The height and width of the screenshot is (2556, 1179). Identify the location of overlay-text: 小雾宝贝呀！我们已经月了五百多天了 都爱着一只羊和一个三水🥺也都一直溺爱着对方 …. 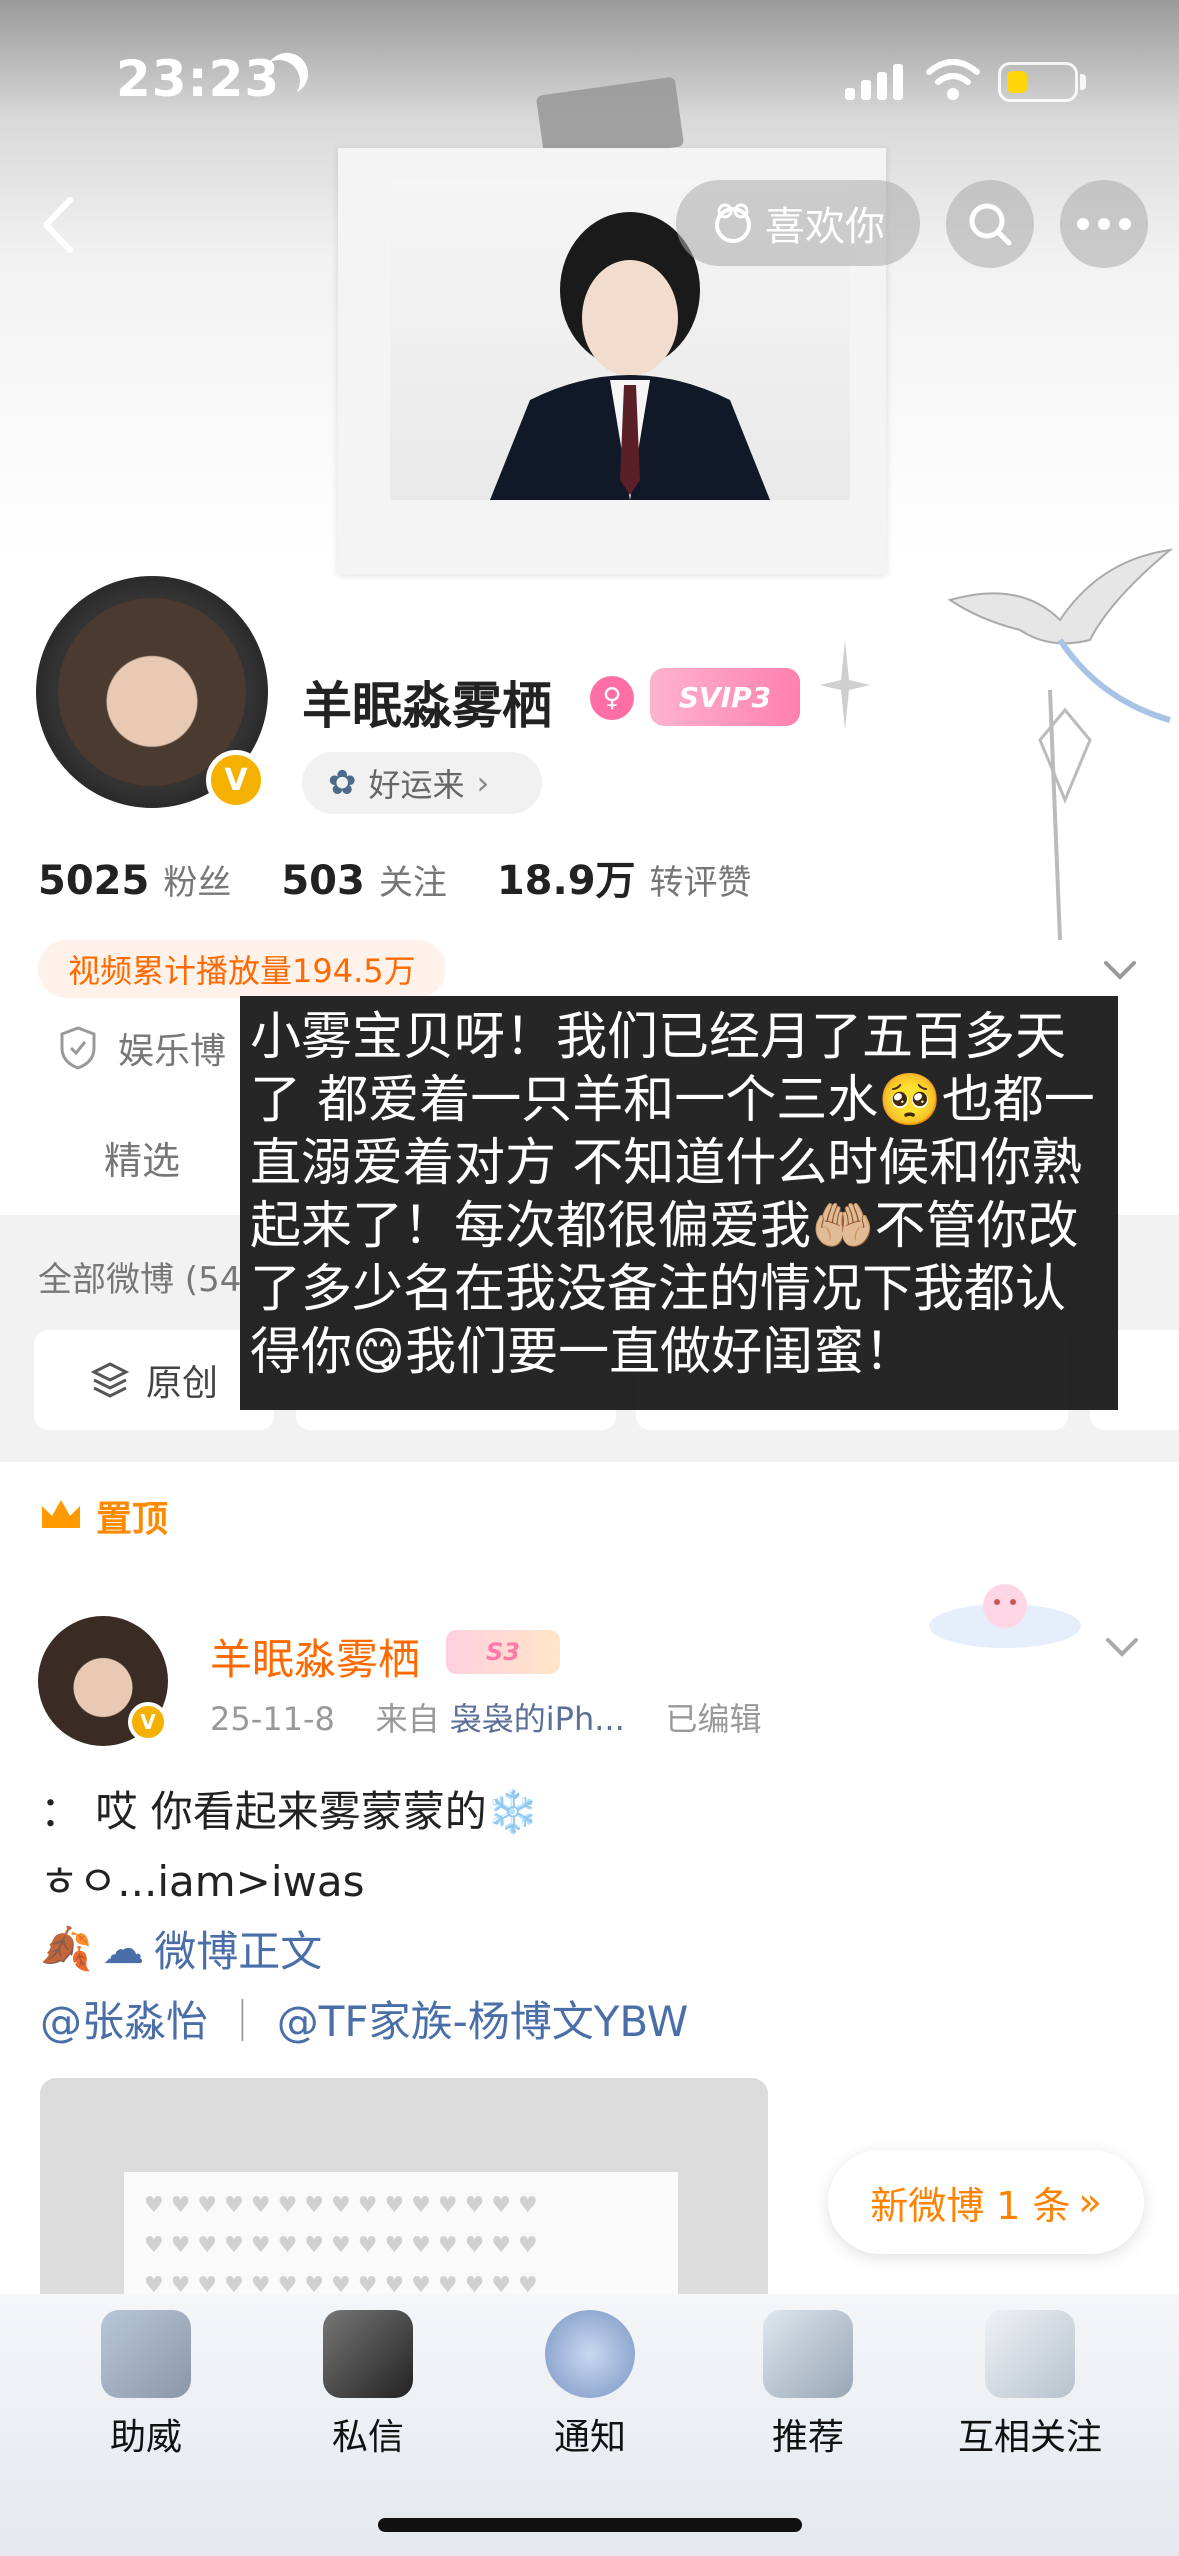
(672, 1195).